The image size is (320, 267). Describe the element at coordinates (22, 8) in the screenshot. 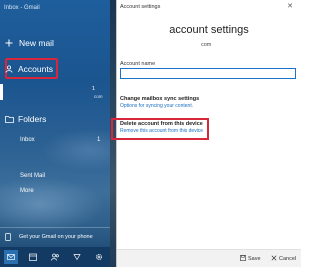

I see `window-title: Inbox - Gmail` at that location.